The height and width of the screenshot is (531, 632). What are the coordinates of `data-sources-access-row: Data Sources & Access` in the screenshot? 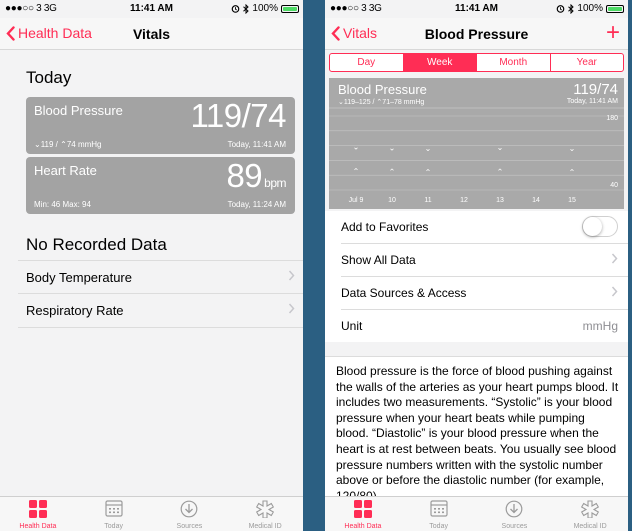 It's located at (484, 293).